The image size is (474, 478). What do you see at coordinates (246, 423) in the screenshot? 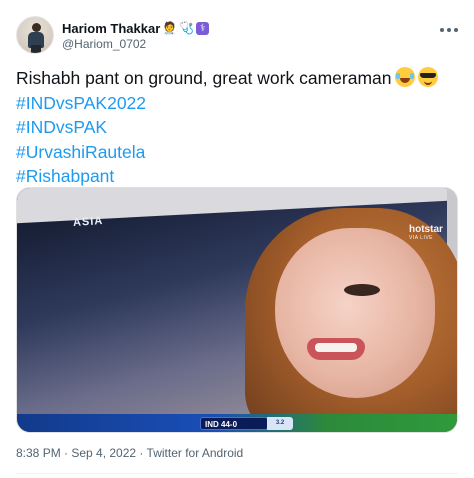
I see `score-box: IND 44-0 3.2` at bounding box center [246, 423].